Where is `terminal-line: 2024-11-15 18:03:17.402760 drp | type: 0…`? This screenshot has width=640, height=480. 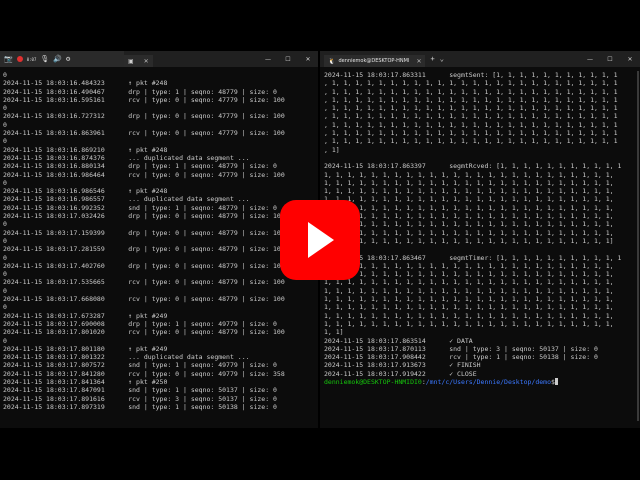
terminal-line: 2024-11-15 18:03:17.402760 drp | type: 0… is located at coordinates (144, 265).